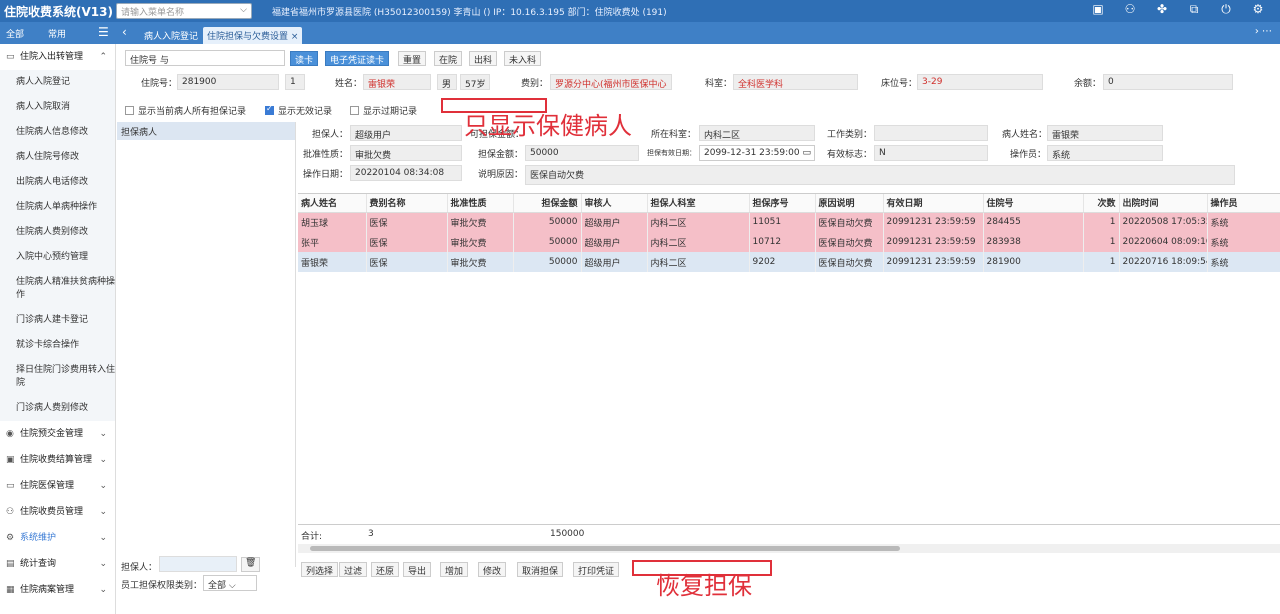  What do you see at coordinates (596, 569) in the screenshot?
I see `print-voucher-button: 打印凭证` at bounding box center [596, 569].